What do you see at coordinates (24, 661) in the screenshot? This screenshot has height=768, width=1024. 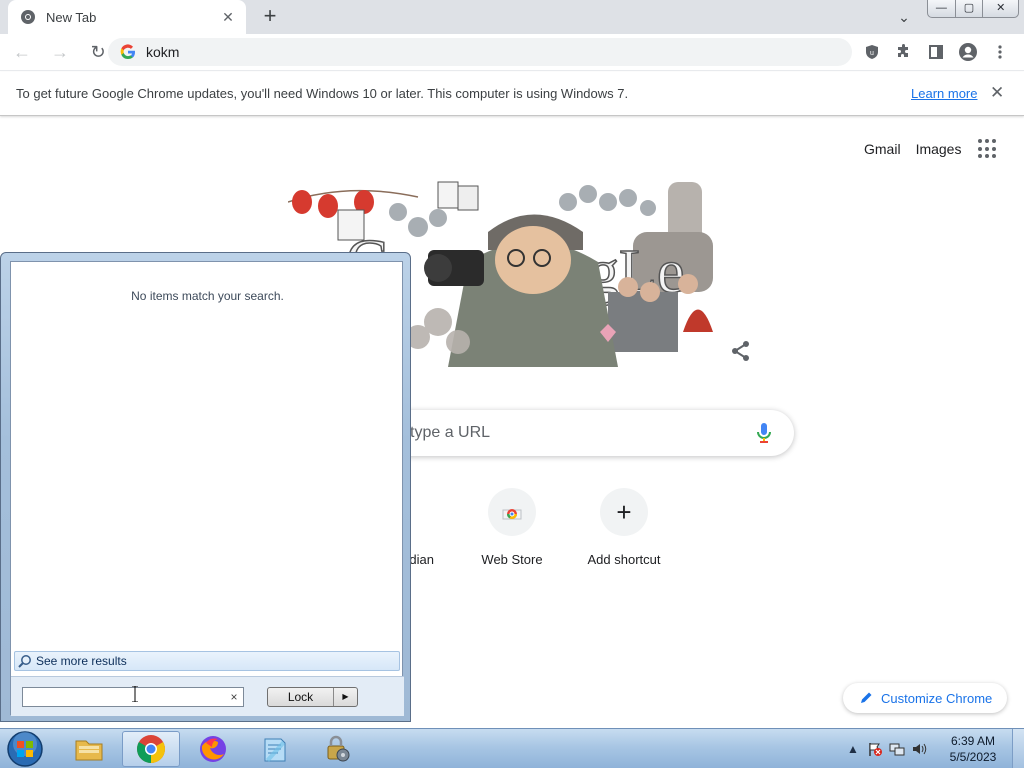 I see `magnifier-icon` at bounding box center [24, 661].